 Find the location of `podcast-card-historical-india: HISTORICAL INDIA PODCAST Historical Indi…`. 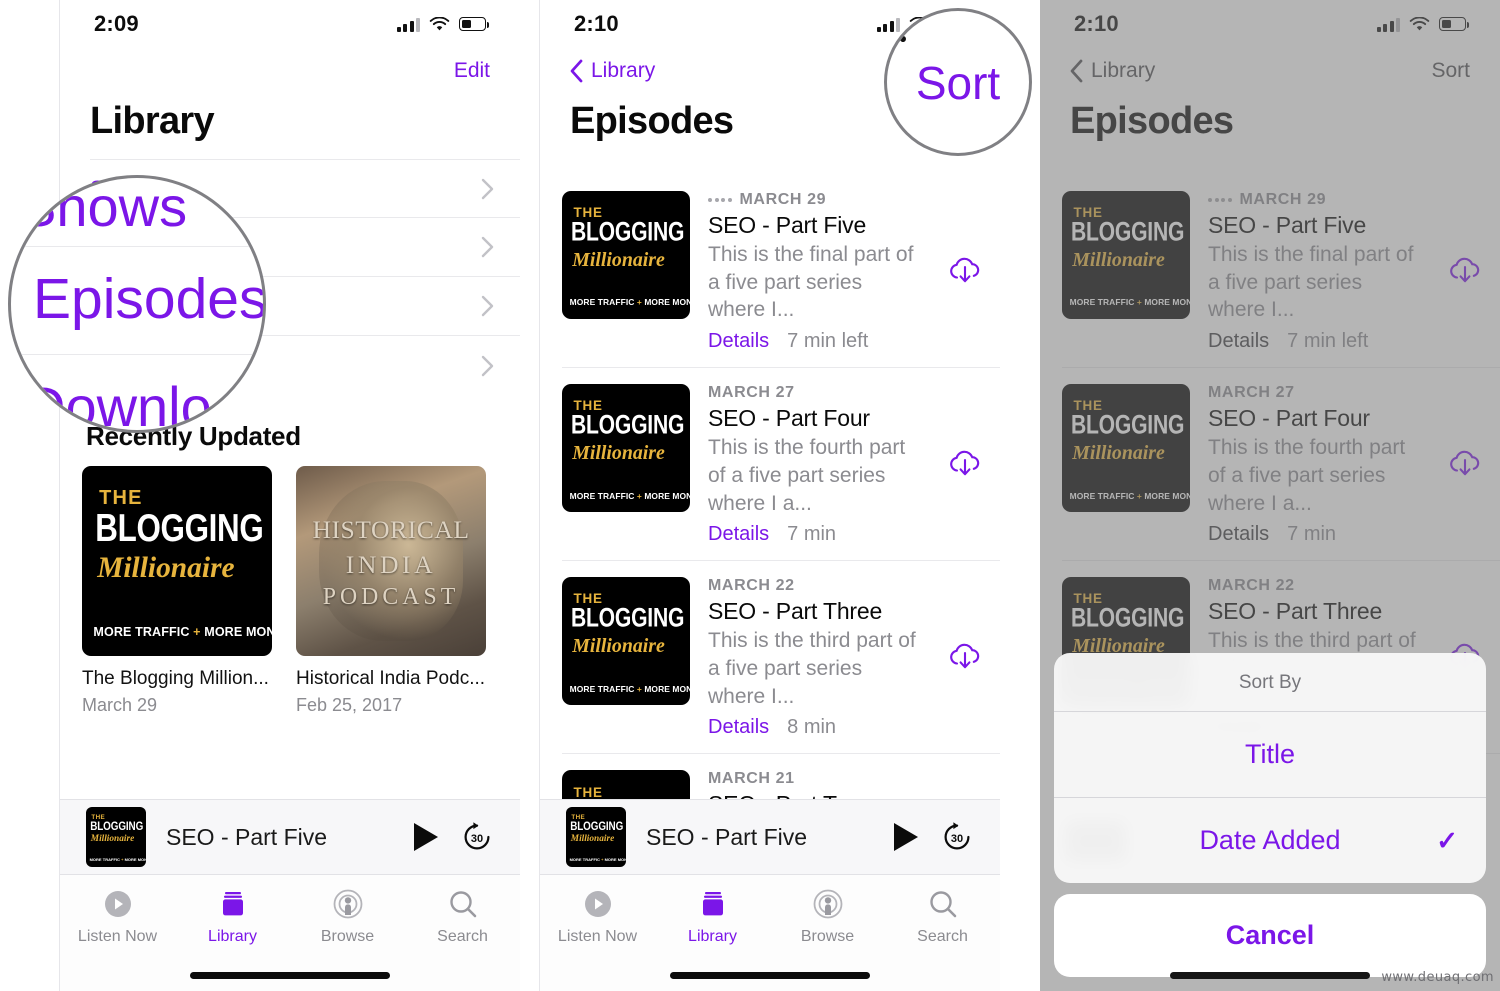

podcast-card-historical-india: HISTORICAL INDIA PODCAST Historical Indi… is located at coordinates (391, 591).